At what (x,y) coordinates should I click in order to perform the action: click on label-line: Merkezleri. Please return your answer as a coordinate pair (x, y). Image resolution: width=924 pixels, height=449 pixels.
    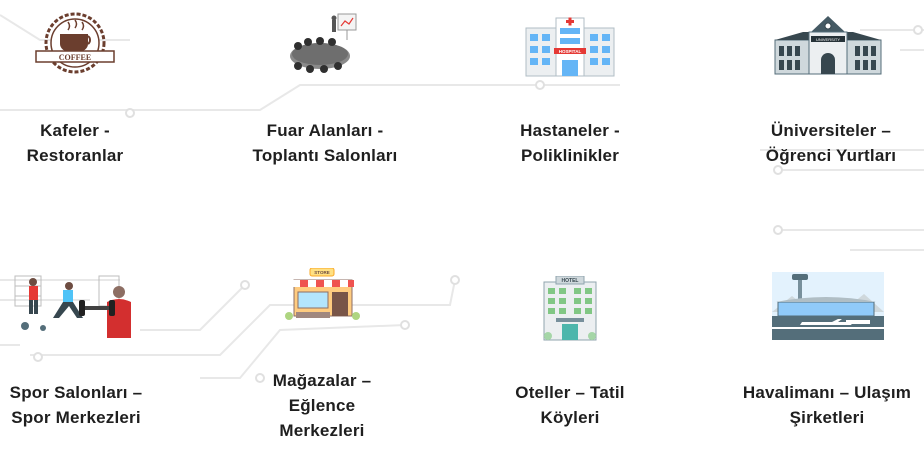
    Looking at the image, I should click on (322, 430).